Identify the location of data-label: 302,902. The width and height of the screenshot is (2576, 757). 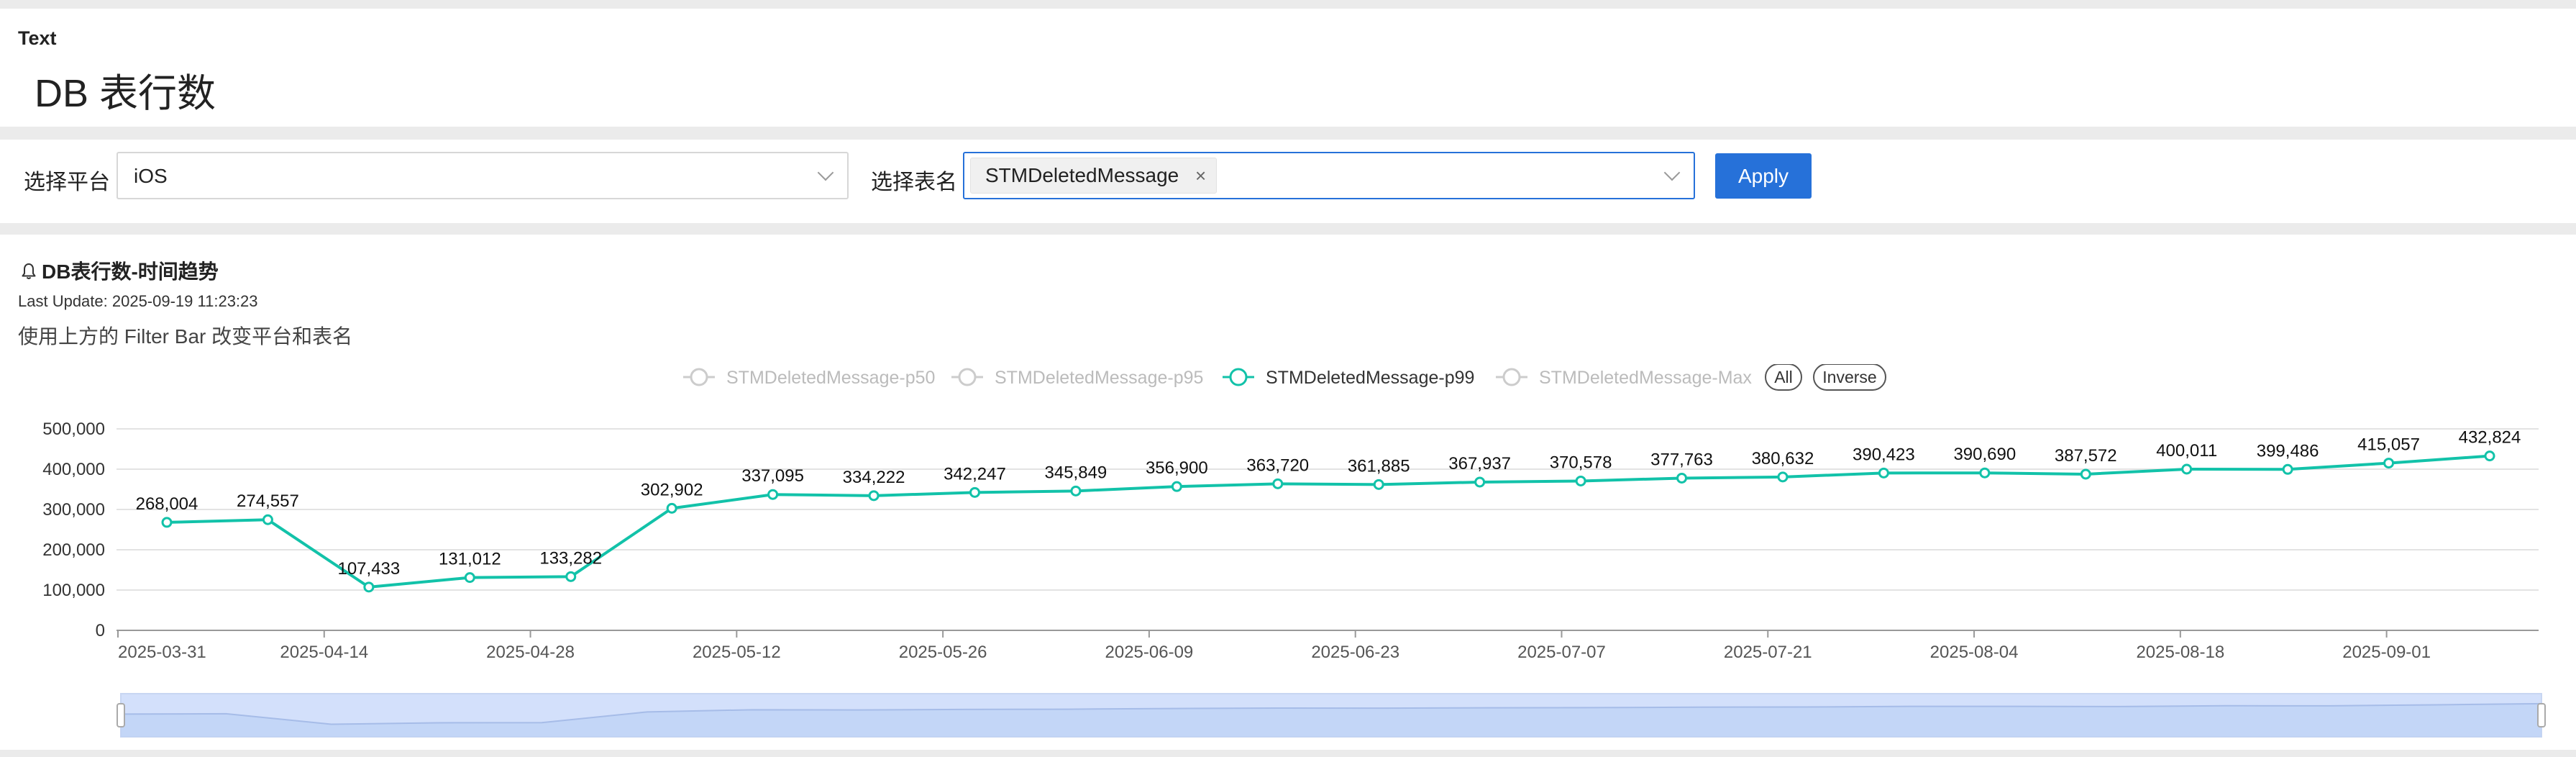
(672, 489).